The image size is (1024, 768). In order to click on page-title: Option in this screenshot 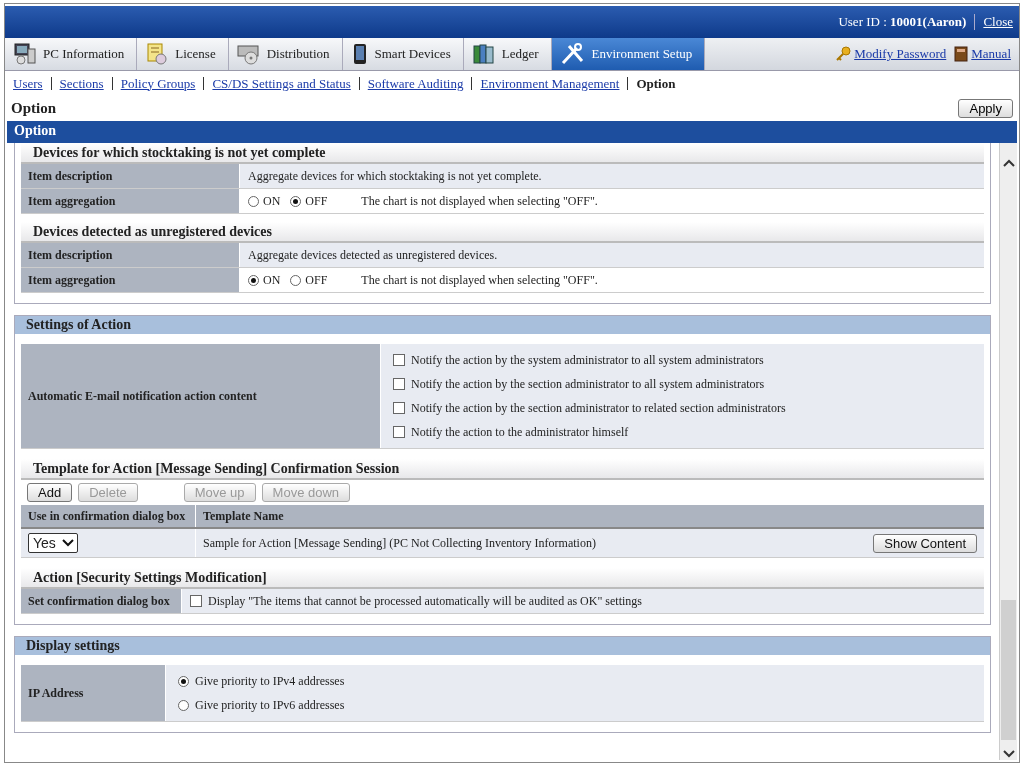, I will do `click(33, 108)`.